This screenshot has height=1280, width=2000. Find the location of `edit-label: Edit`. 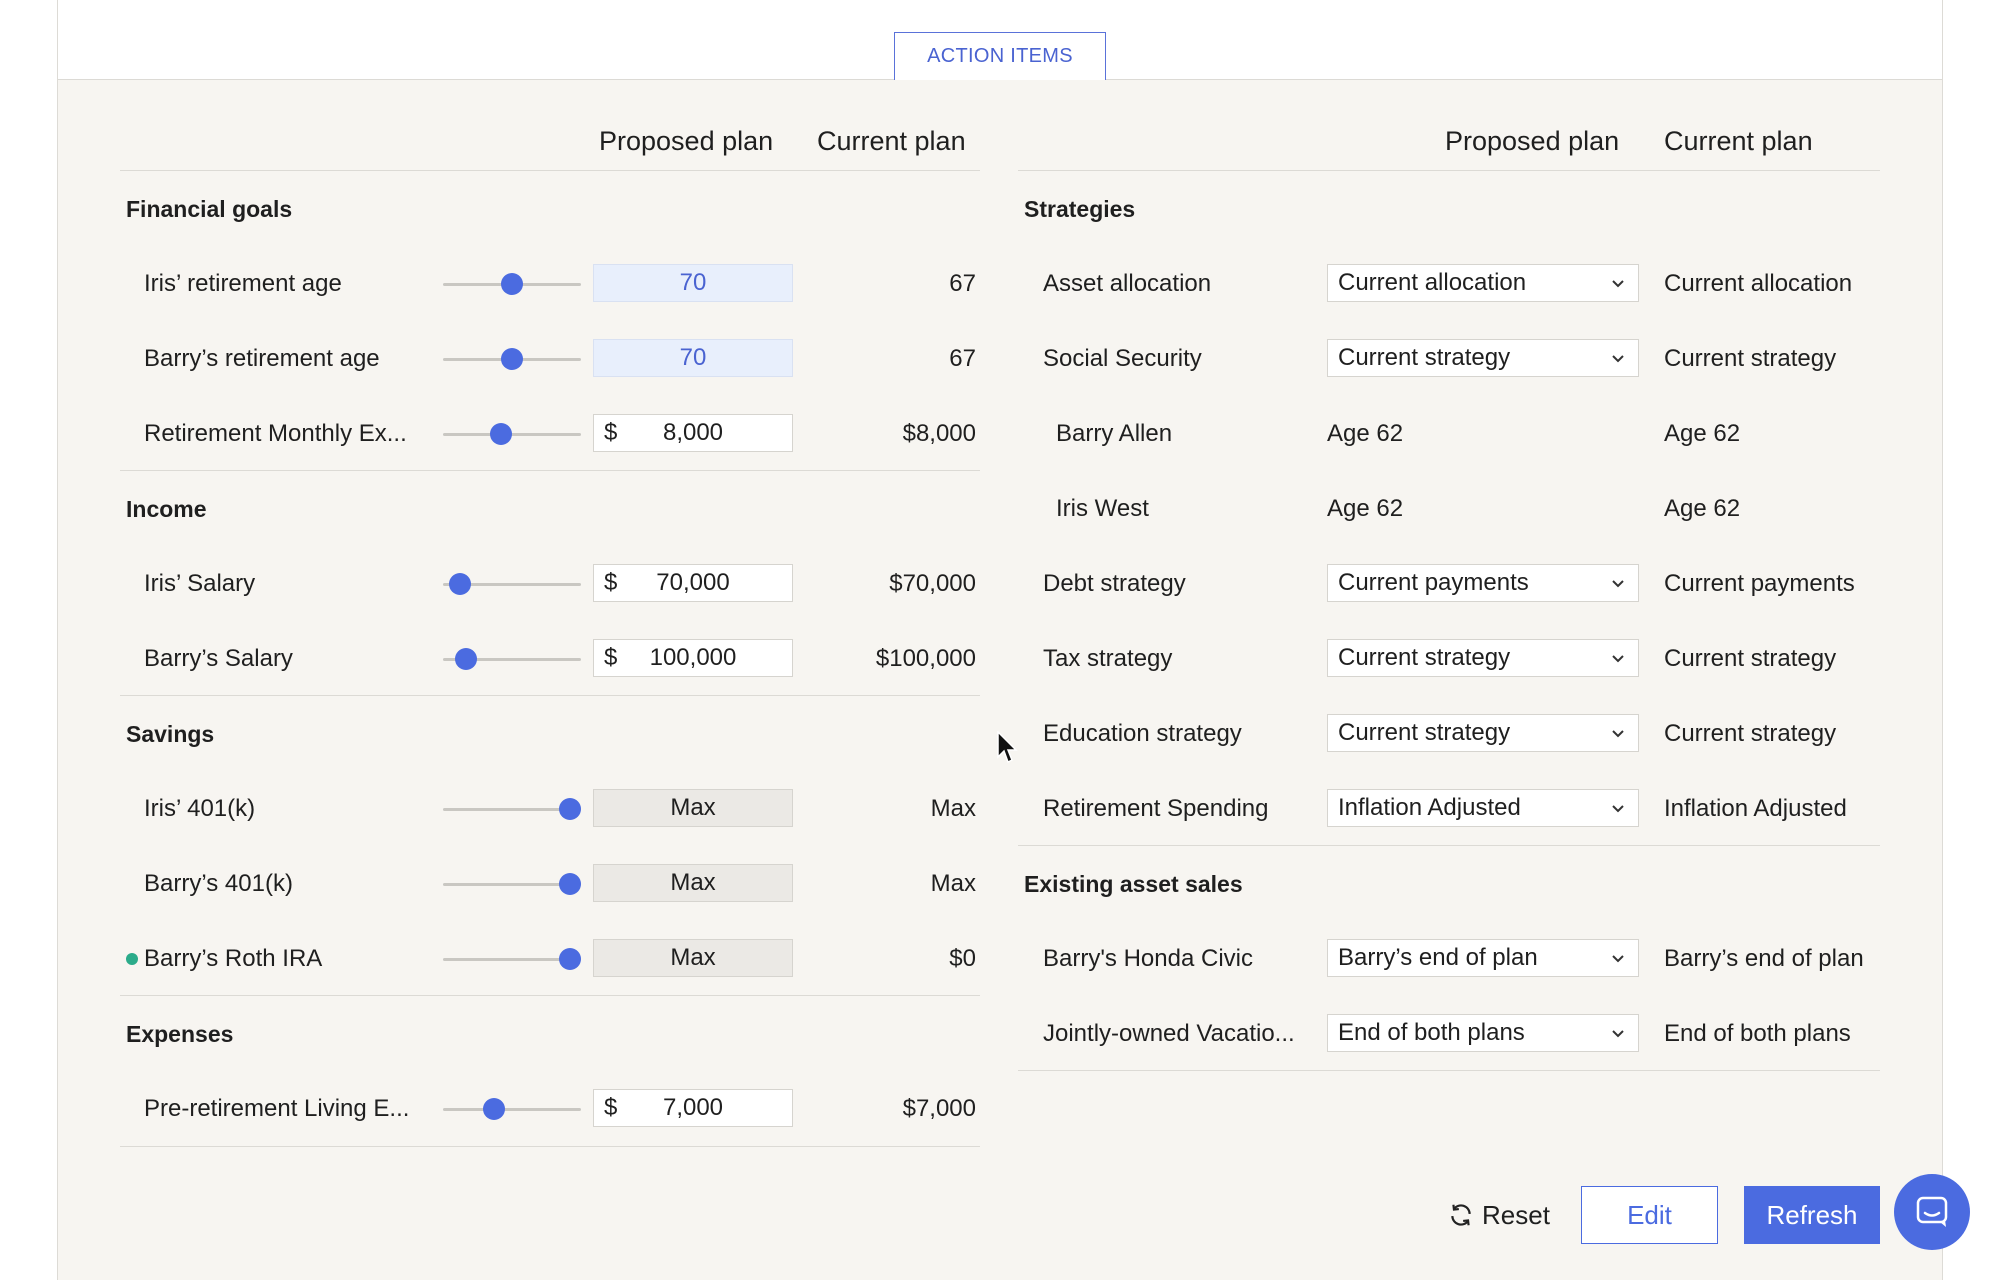

edit-label: Edit is located at coordinates (1649, 1214).